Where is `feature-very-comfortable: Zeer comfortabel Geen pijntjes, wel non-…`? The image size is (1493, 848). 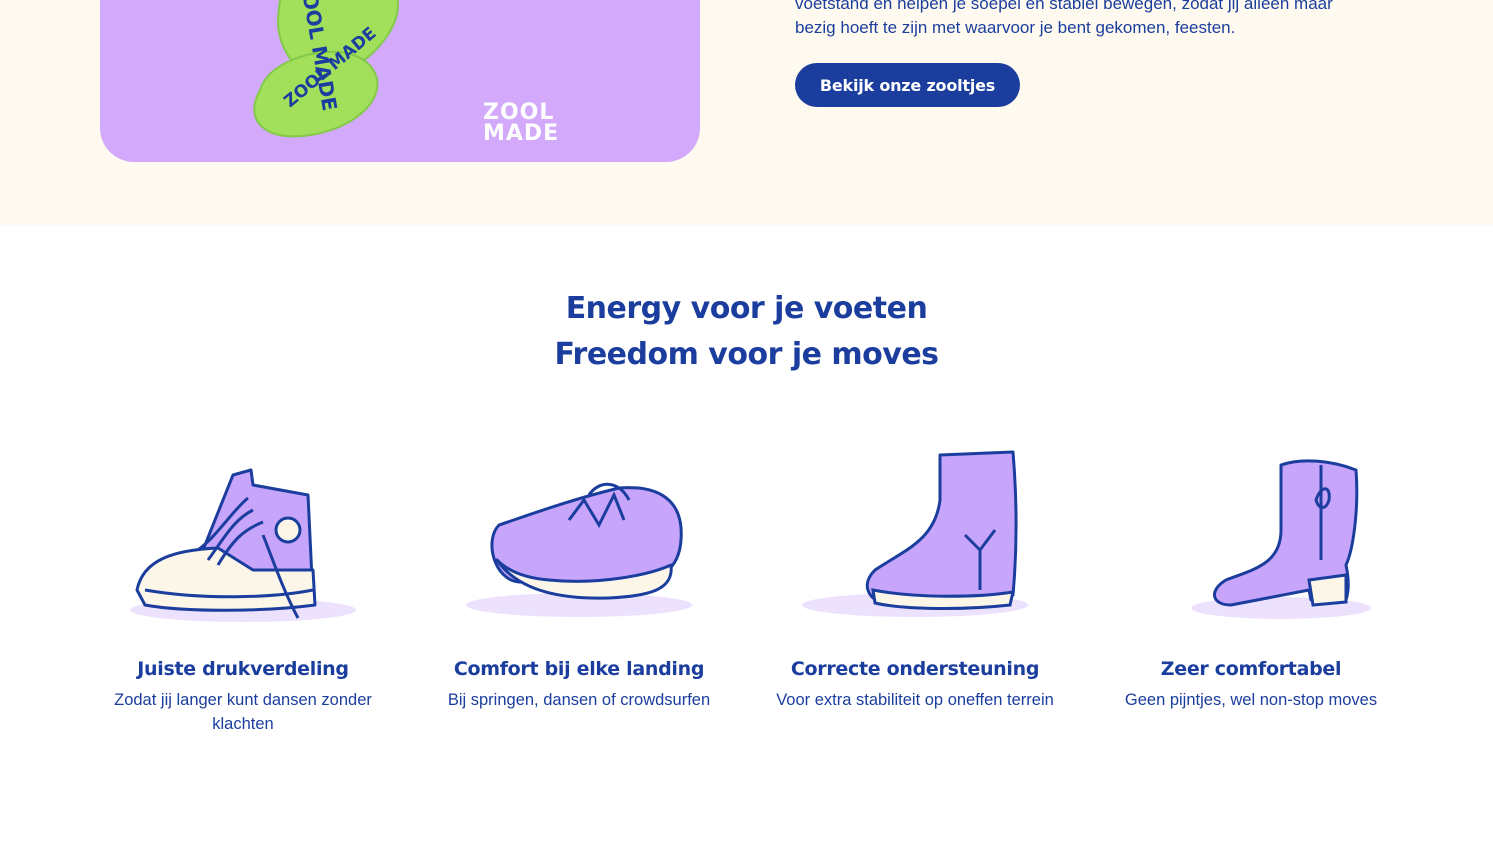 feature-very-comfortable: Zeer comfortabel Geen pijntjes, wel non-… is located at coordinates (1251, 576).